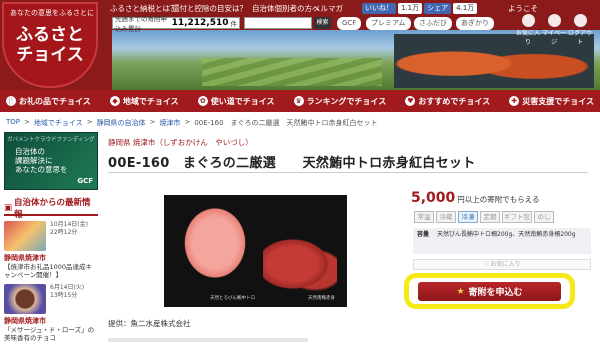  Describe the element at coordinates (200, 23) in the screenshot. I see `counter-value: 11,212,510` at that location.